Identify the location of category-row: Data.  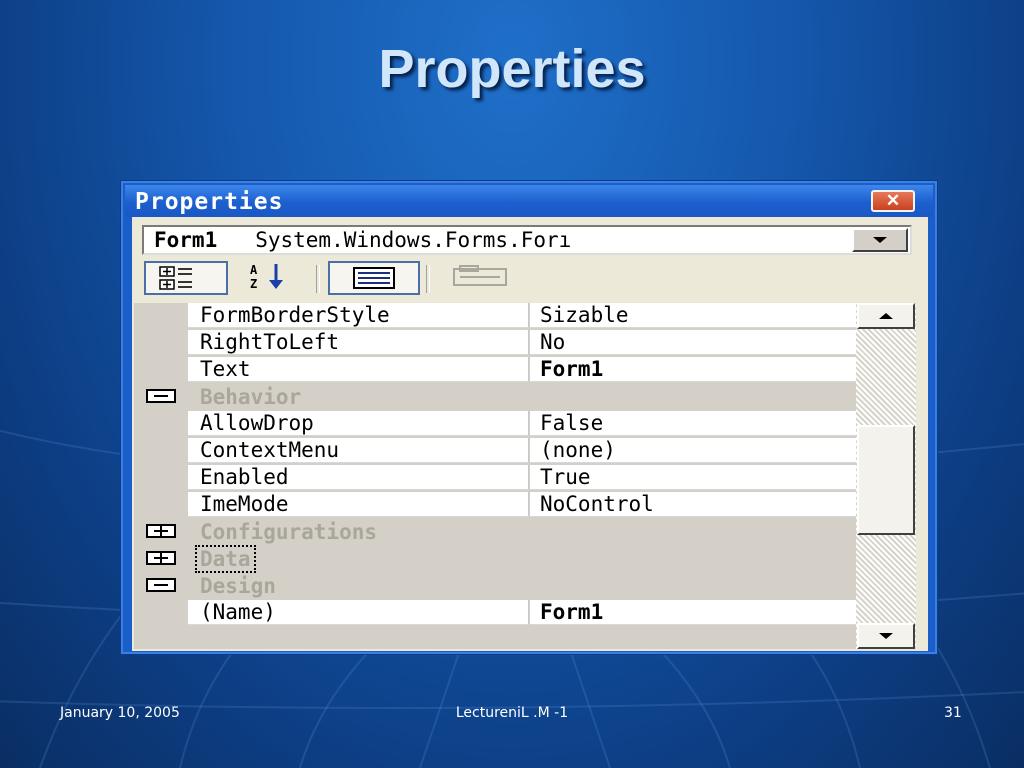
(495, 559).